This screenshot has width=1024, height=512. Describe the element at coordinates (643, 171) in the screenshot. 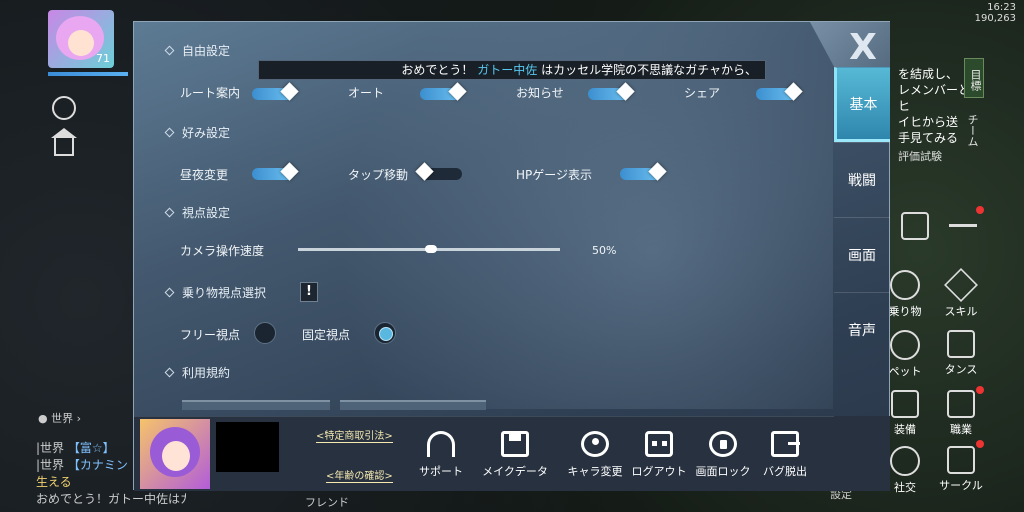

I see `hp-gauge-toggle` at that location.